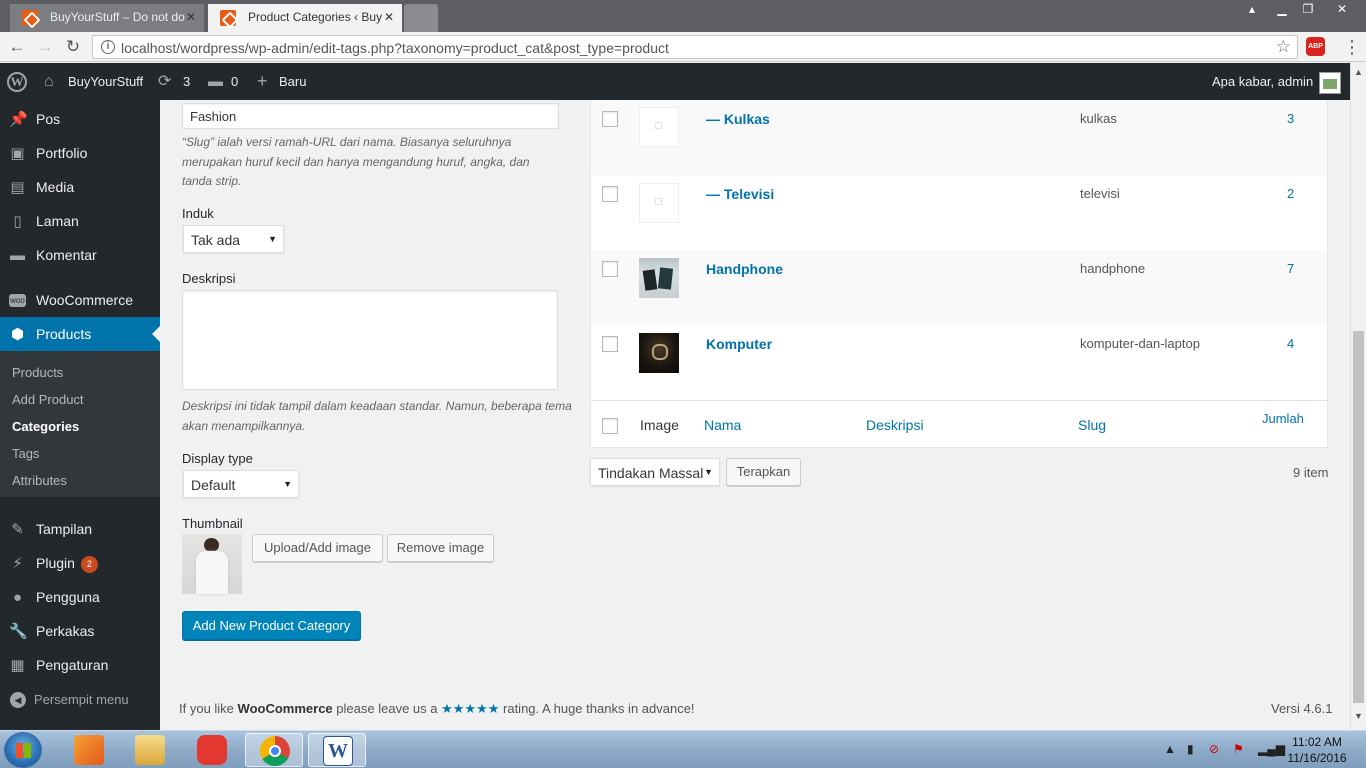 The image size is (1366, 768). I want to click on adblock-icon: ABP, so click(1315, 46).